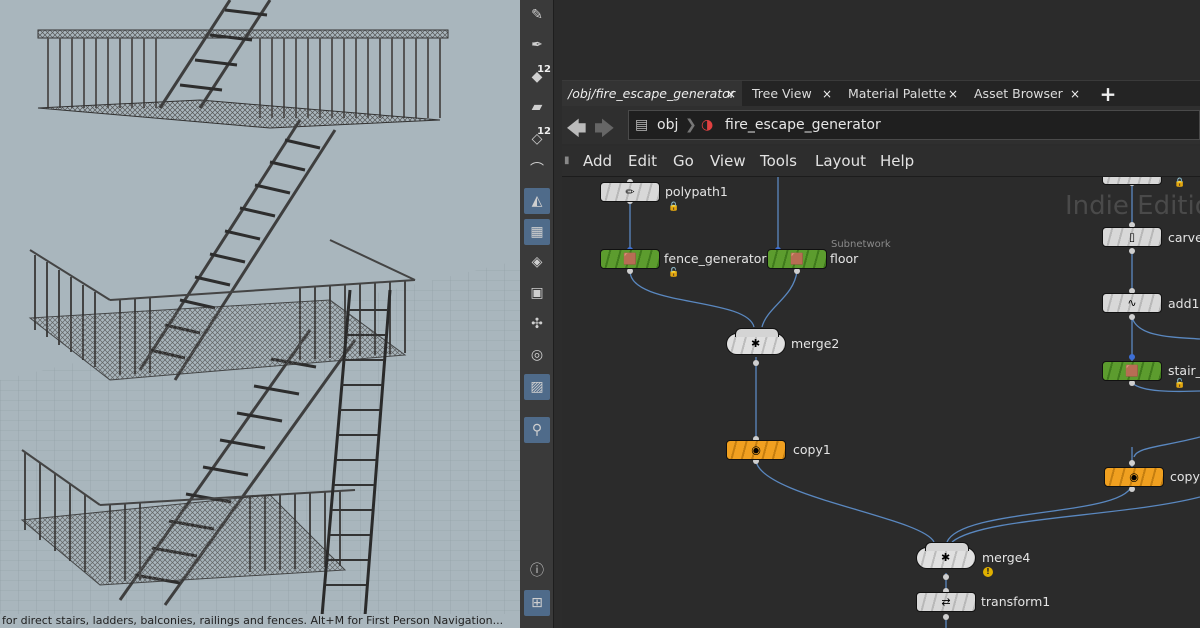  I want to click on layout-icon: ⊞, so click(537, 603).